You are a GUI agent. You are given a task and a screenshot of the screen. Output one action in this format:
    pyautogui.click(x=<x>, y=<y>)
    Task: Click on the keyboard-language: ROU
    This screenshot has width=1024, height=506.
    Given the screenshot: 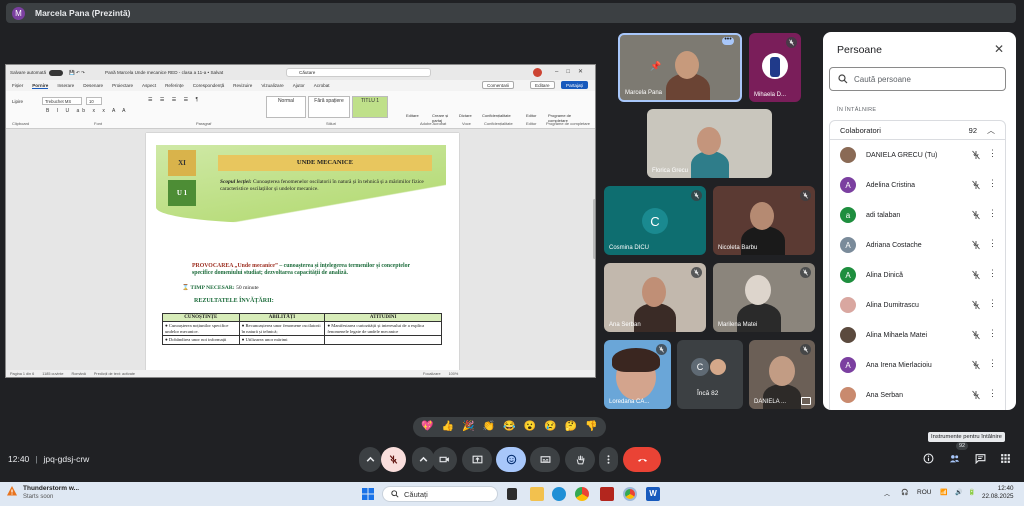 What is the action you would take?
    pyautogui.click(x=924, y=492)
    